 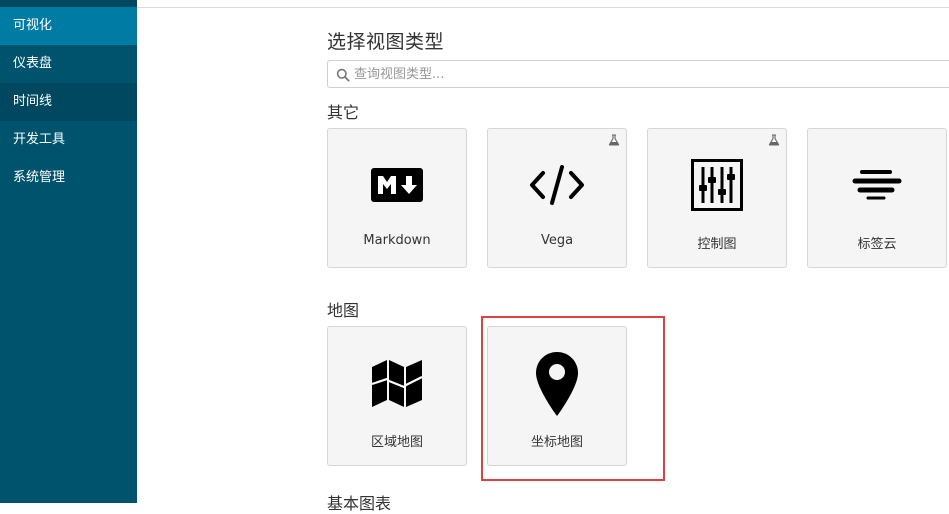 I want to click on search-input, so click(x=644, y=74).